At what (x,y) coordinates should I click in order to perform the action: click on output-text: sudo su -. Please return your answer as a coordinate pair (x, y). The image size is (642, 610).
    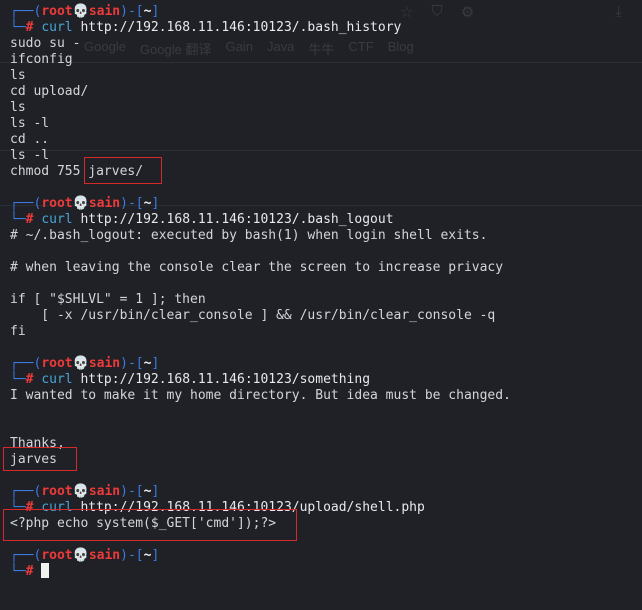
    Looking at the image, I should click on (45, 43).